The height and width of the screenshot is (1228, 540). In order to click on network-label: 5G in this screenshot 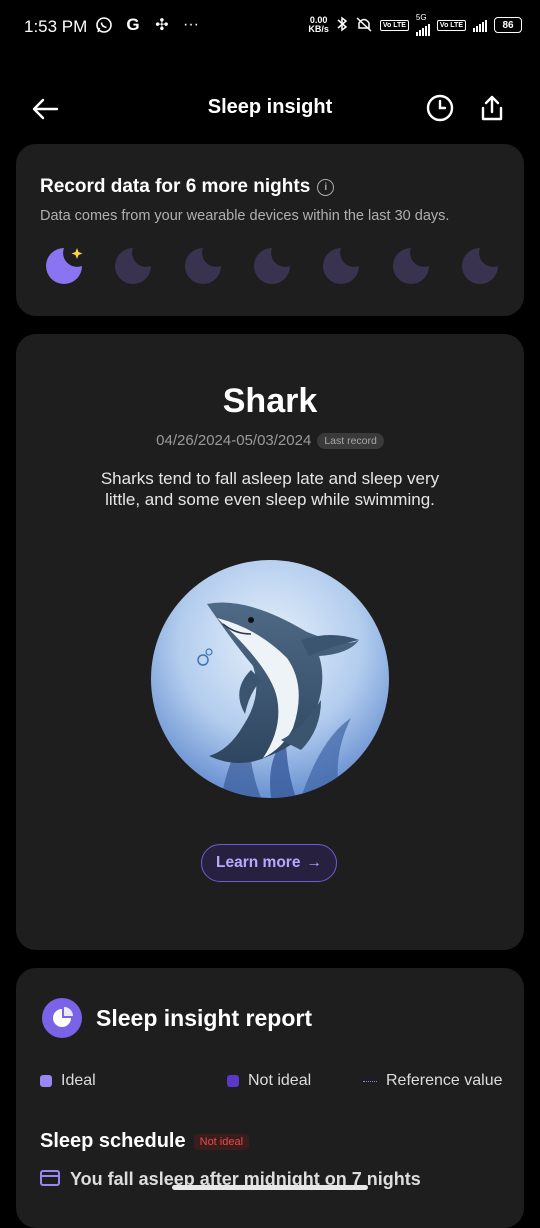, I will do `click(421, 17)`.